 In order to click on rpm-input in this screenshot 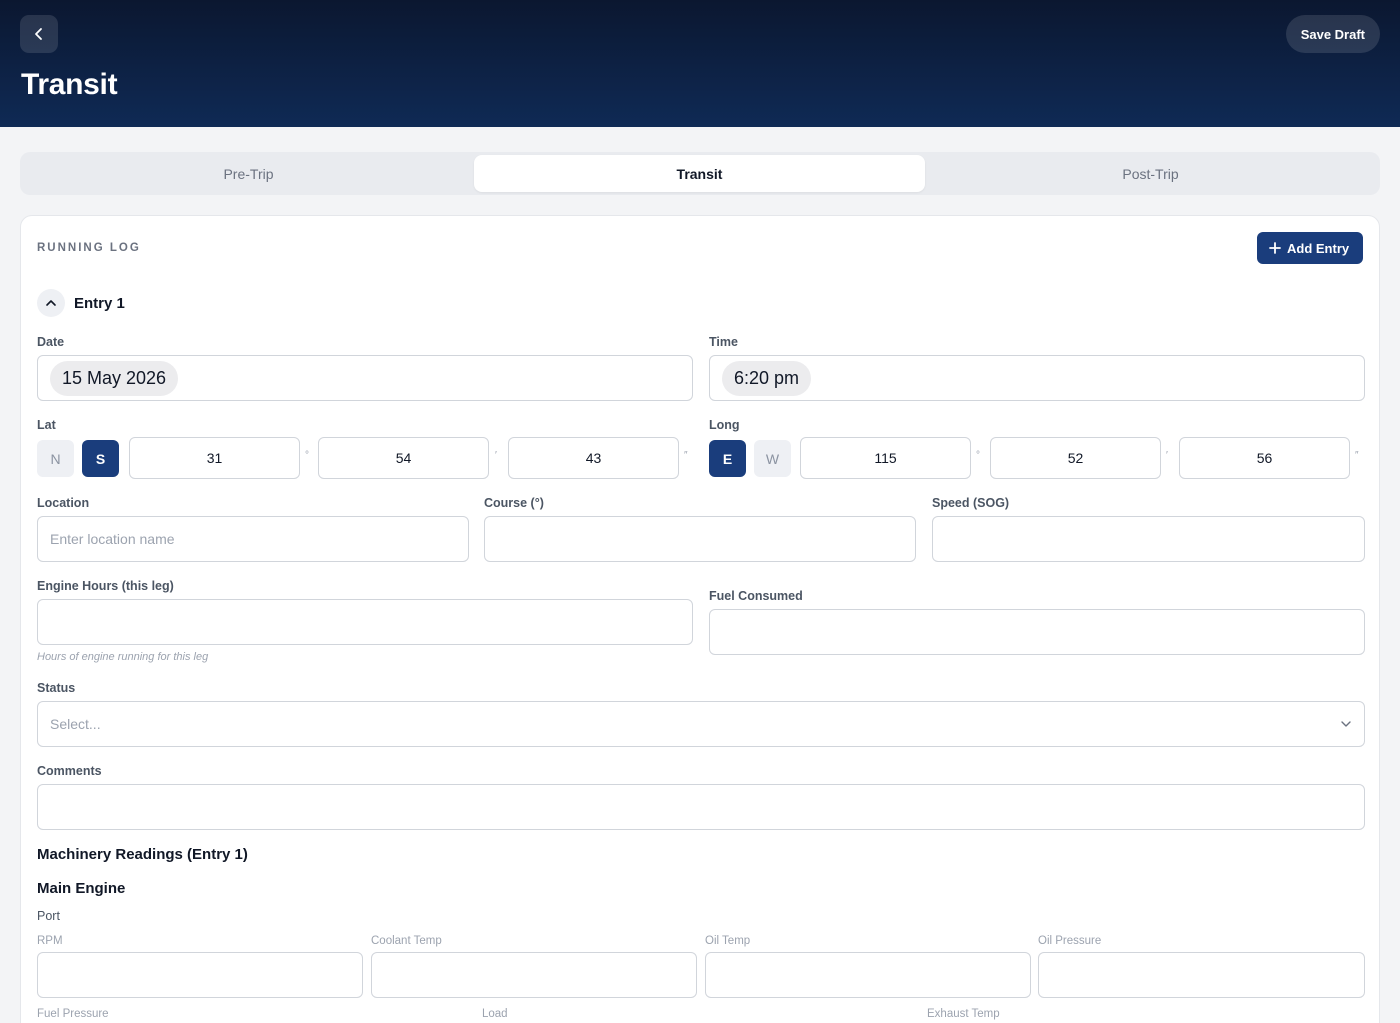, I will do `click(200, 975)`.